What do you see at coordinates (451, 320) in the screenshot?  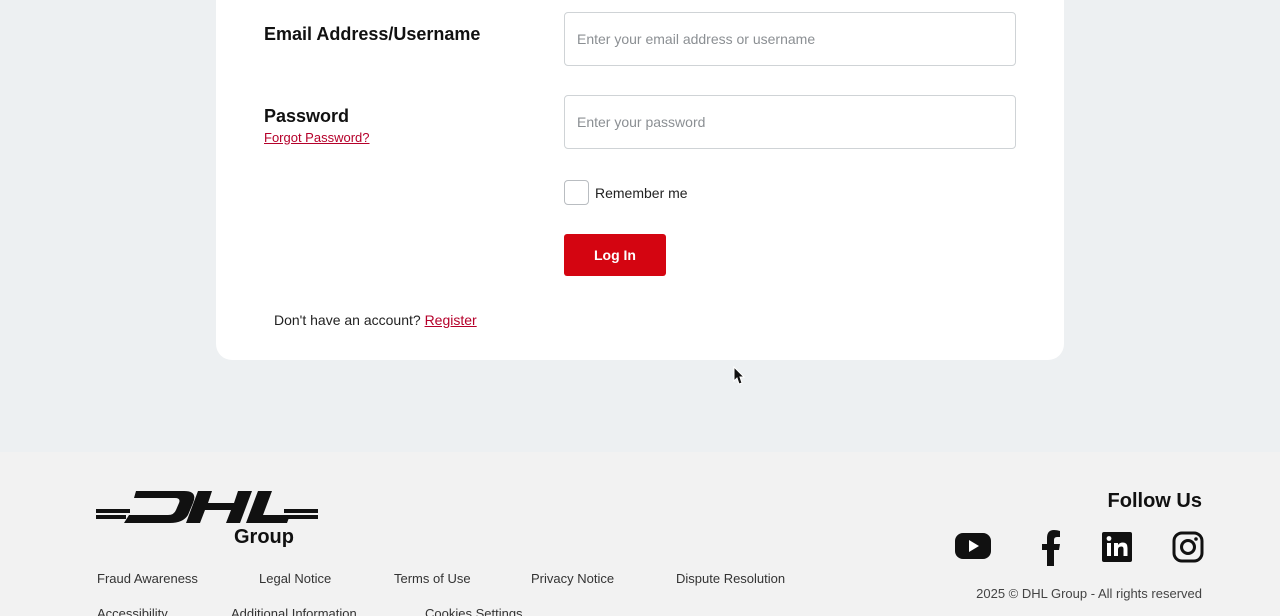 I see `register-link: Register` at bounding box center [451, 320].